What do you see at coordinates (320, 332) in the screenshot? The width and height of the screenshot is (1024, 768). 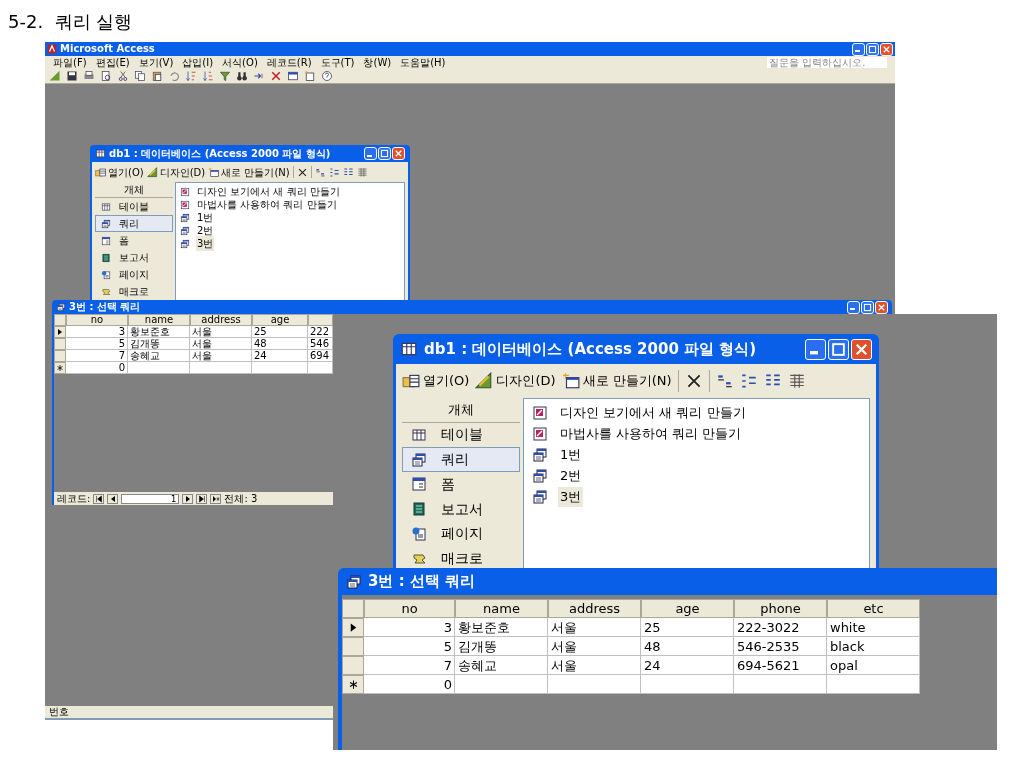 I see `table-cell: 222` at bounding box center [320, 332].